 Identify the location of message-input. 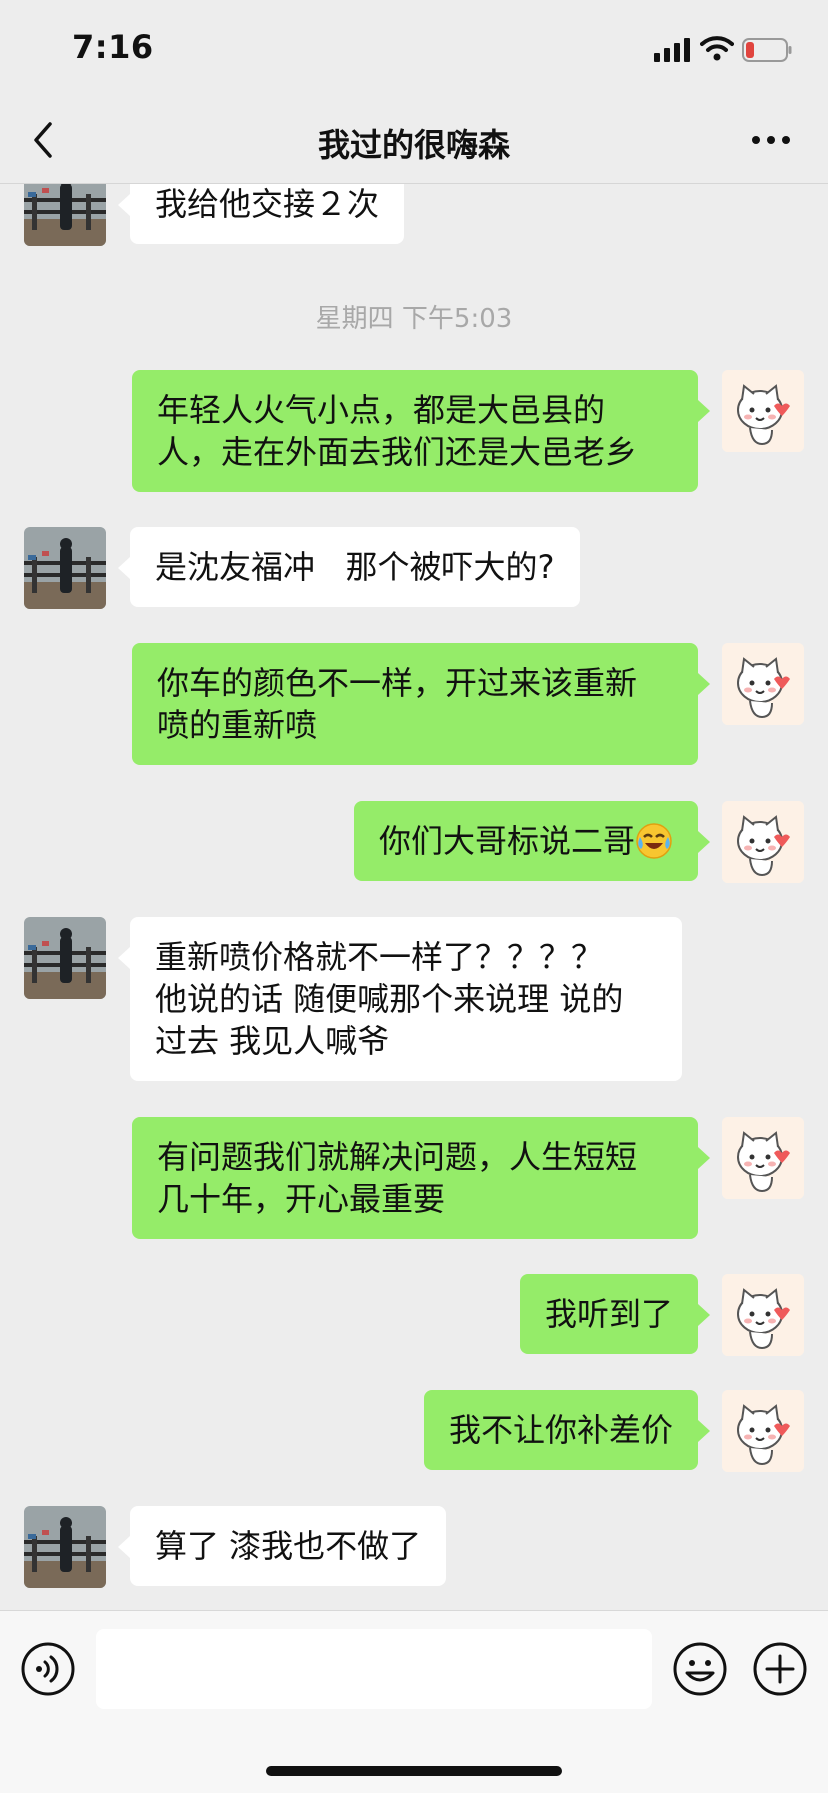
(374, 1669).